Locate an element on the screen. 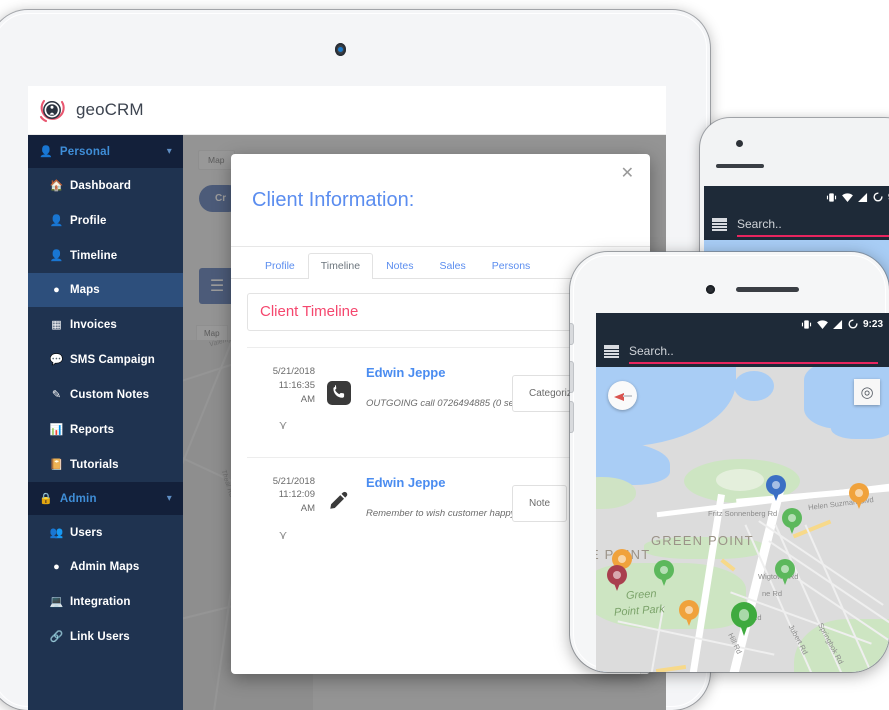 This screenshot has width=889, height=710. timeline-entry-date-block: 5/21/2018 11:12:09 AM ⋎ is located at coordinates (286, 510).